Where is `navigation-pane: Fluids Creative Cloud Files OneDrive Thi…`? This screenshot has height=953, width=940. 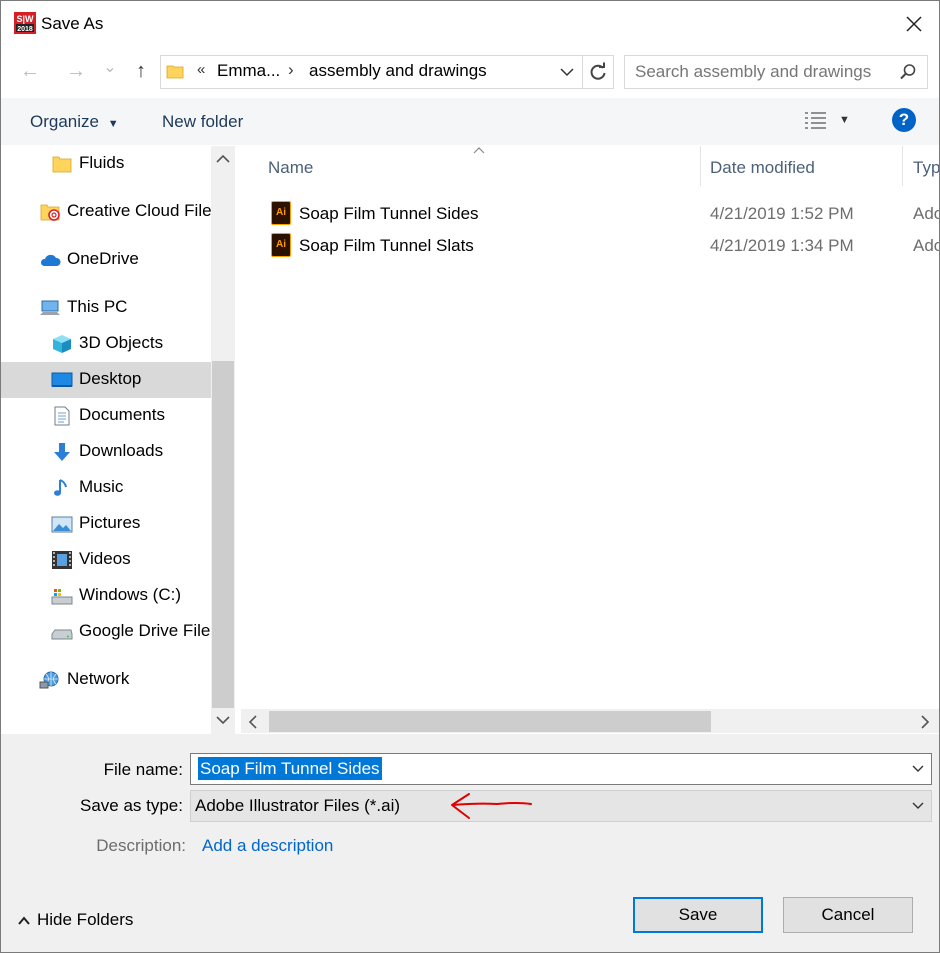
navigation-pane: Fluids Creative Cloud Files OneDrive Thi… is located at coordinates (106, 440).